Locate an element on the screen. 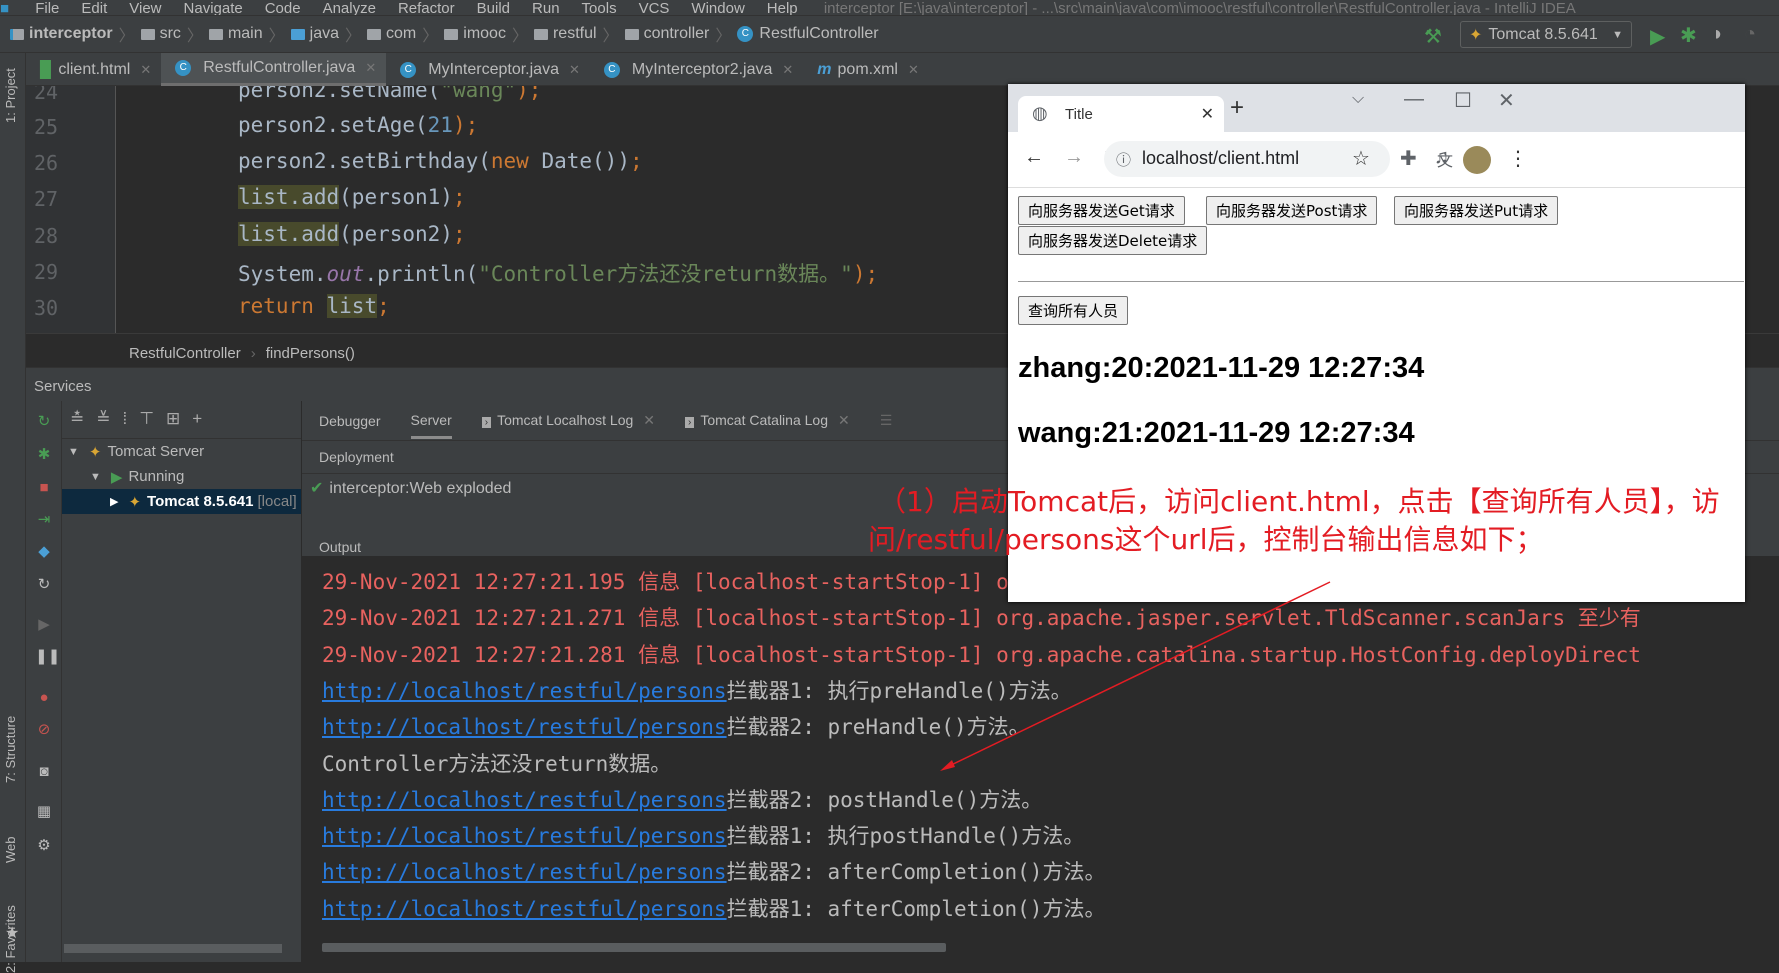 Image resolution: width=1779 pixels, height=973 pixels. arrow-line is located at coordinates (1137, 675).